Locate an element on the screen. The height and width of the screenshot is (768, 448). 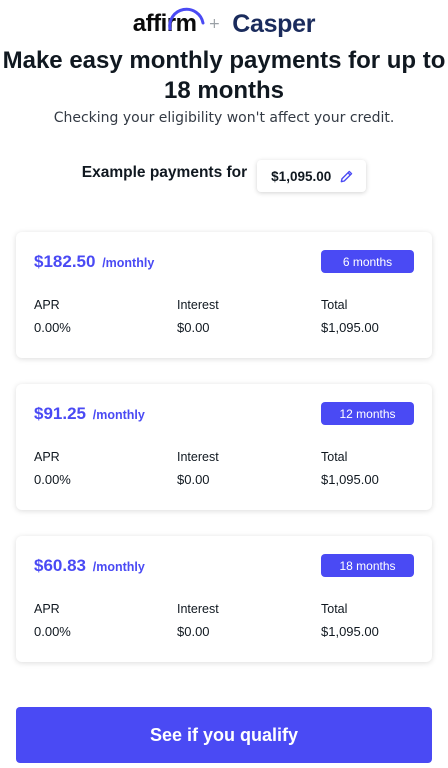
plus-sign: + is located at coordinates (214, 24).